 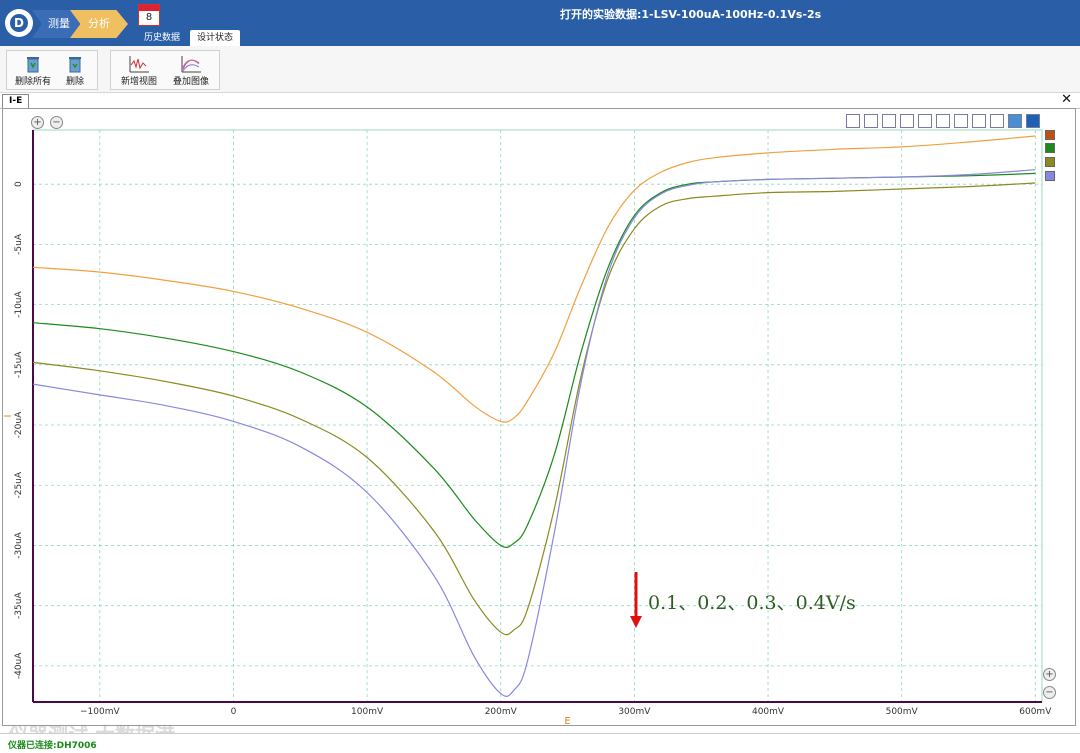 I want to click on y-axis-icon, so click(x=979, y=121).